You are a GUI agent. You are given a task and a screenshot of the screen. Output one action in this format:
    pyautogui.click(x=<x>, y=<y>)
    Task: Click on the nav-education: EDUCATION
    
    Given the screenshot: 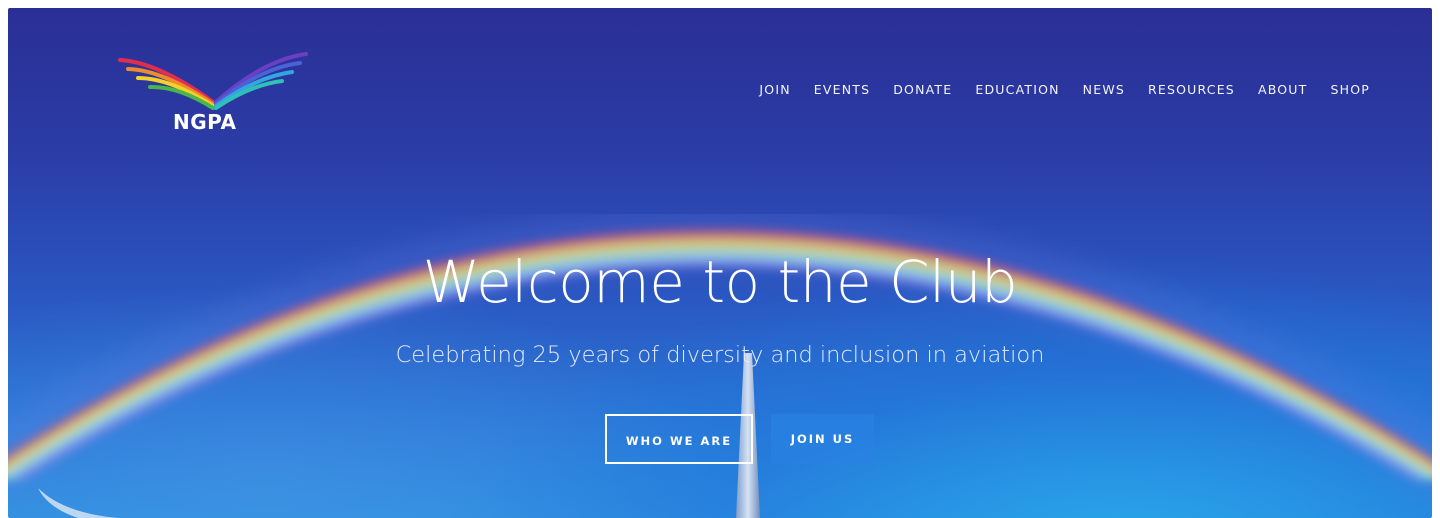 What is the action you would take?
    pyautogui.click(x=1017, y=89)
    